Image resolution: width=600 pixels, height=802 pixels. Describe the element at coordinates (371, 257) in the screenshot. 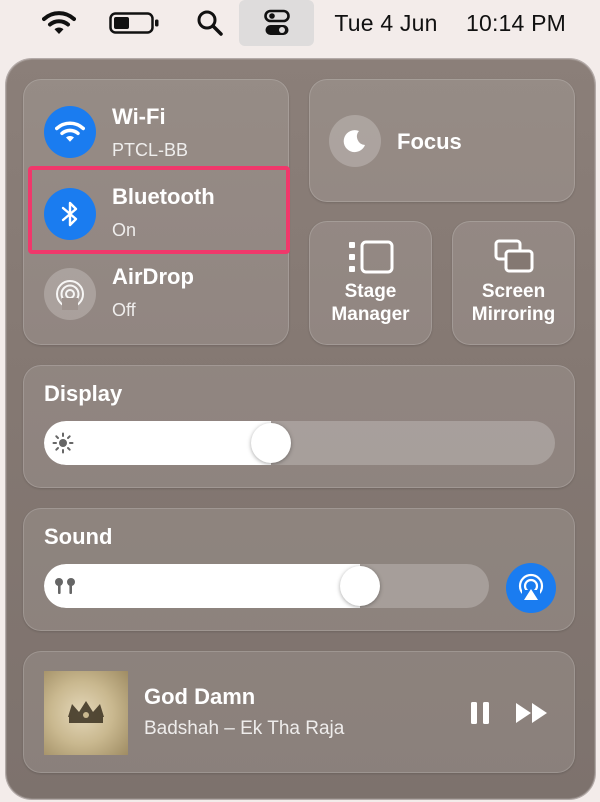

I see `stage-manager-icon` at that location.